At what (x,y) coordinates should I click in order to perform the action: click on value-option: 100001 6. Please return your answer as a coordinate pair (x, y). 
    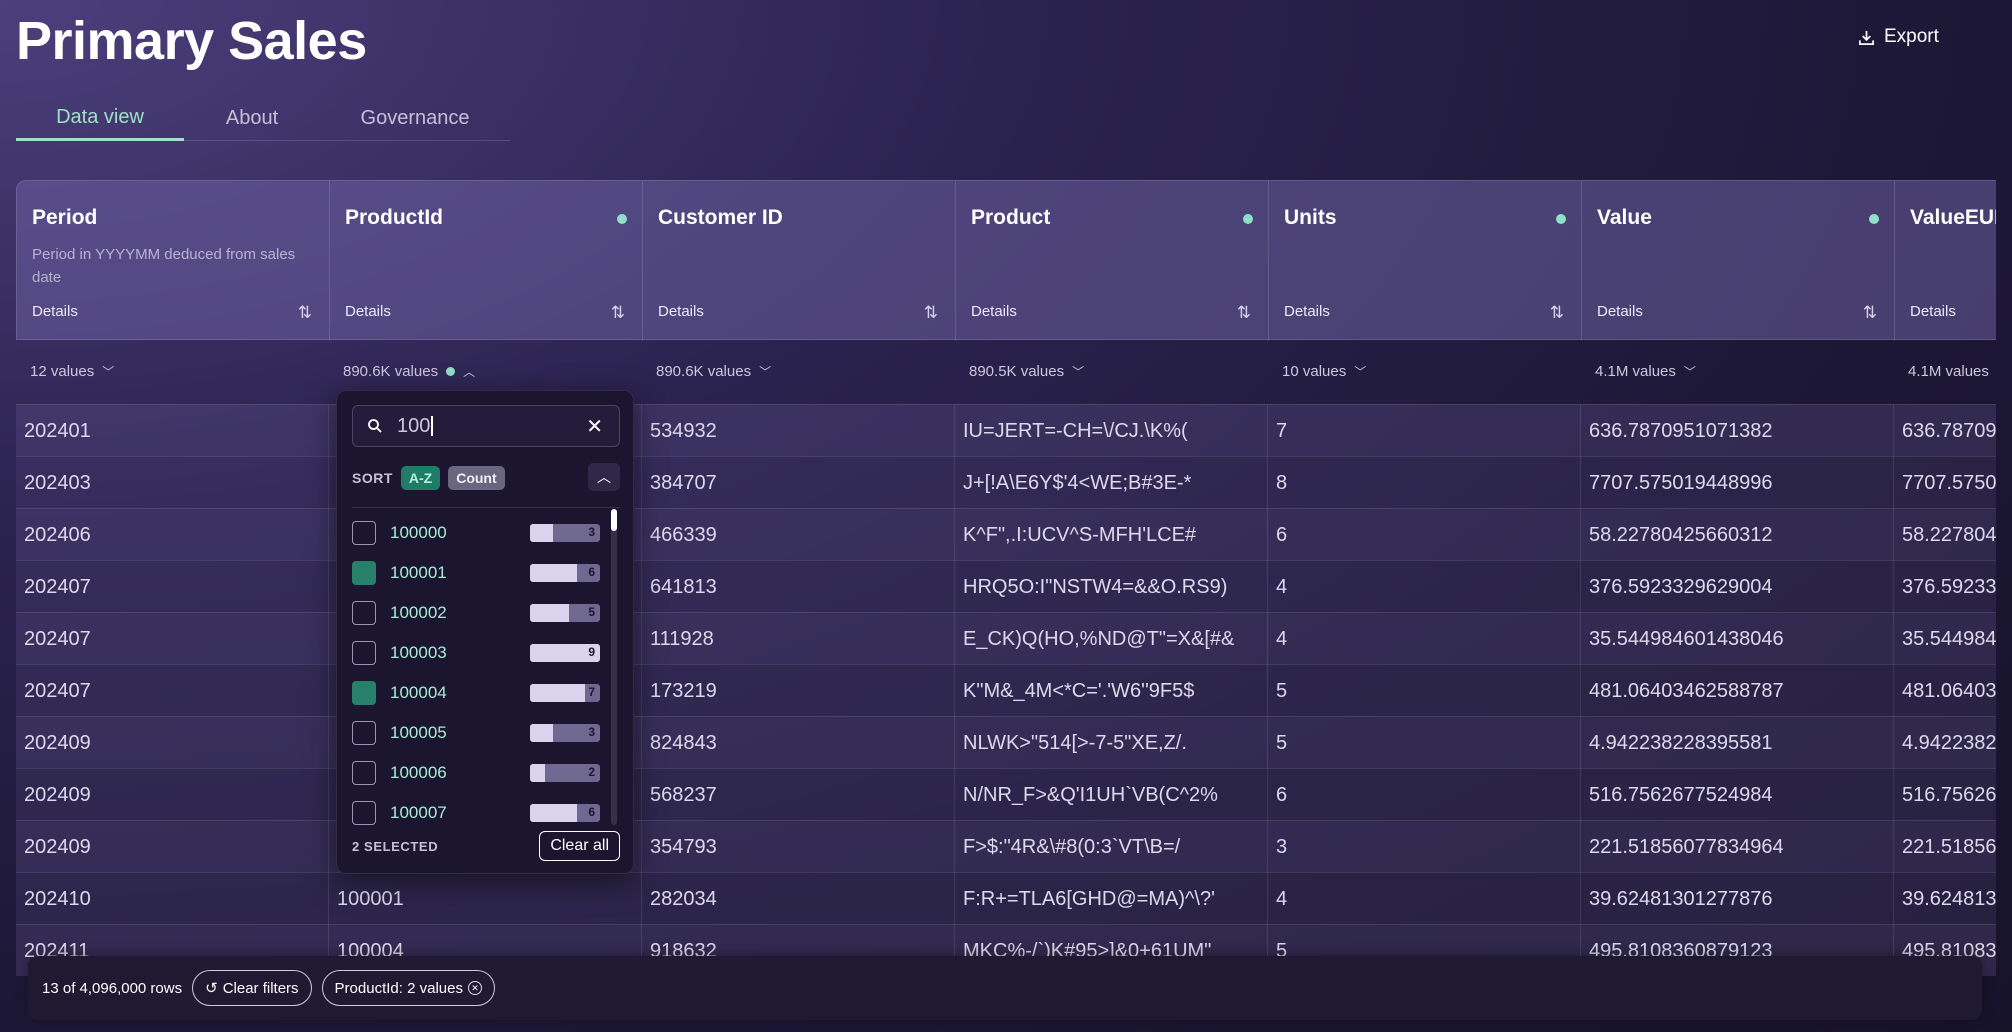
    Looking at the image, I should click on (477, 573).